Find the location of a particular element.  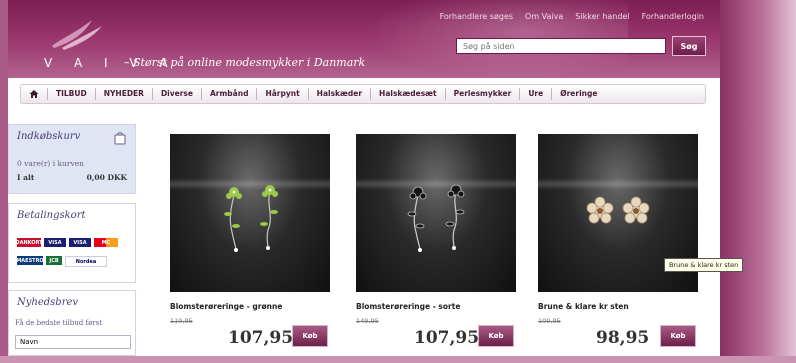

nav-item-oereringe: Øreringe is located at coordinates (578, 94).